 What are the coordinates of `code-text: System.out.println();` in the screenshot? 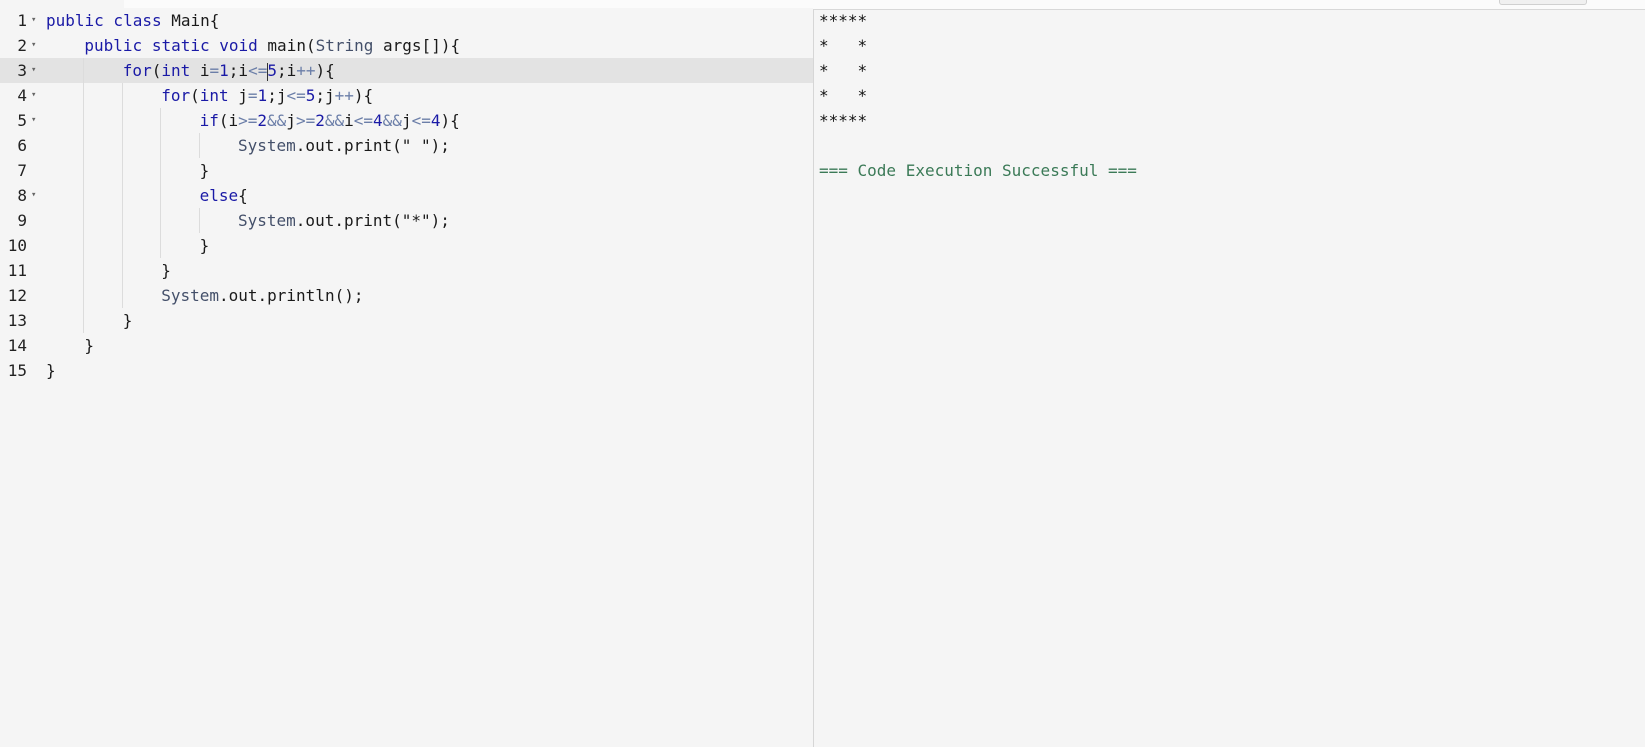 It's located at (262, 295).